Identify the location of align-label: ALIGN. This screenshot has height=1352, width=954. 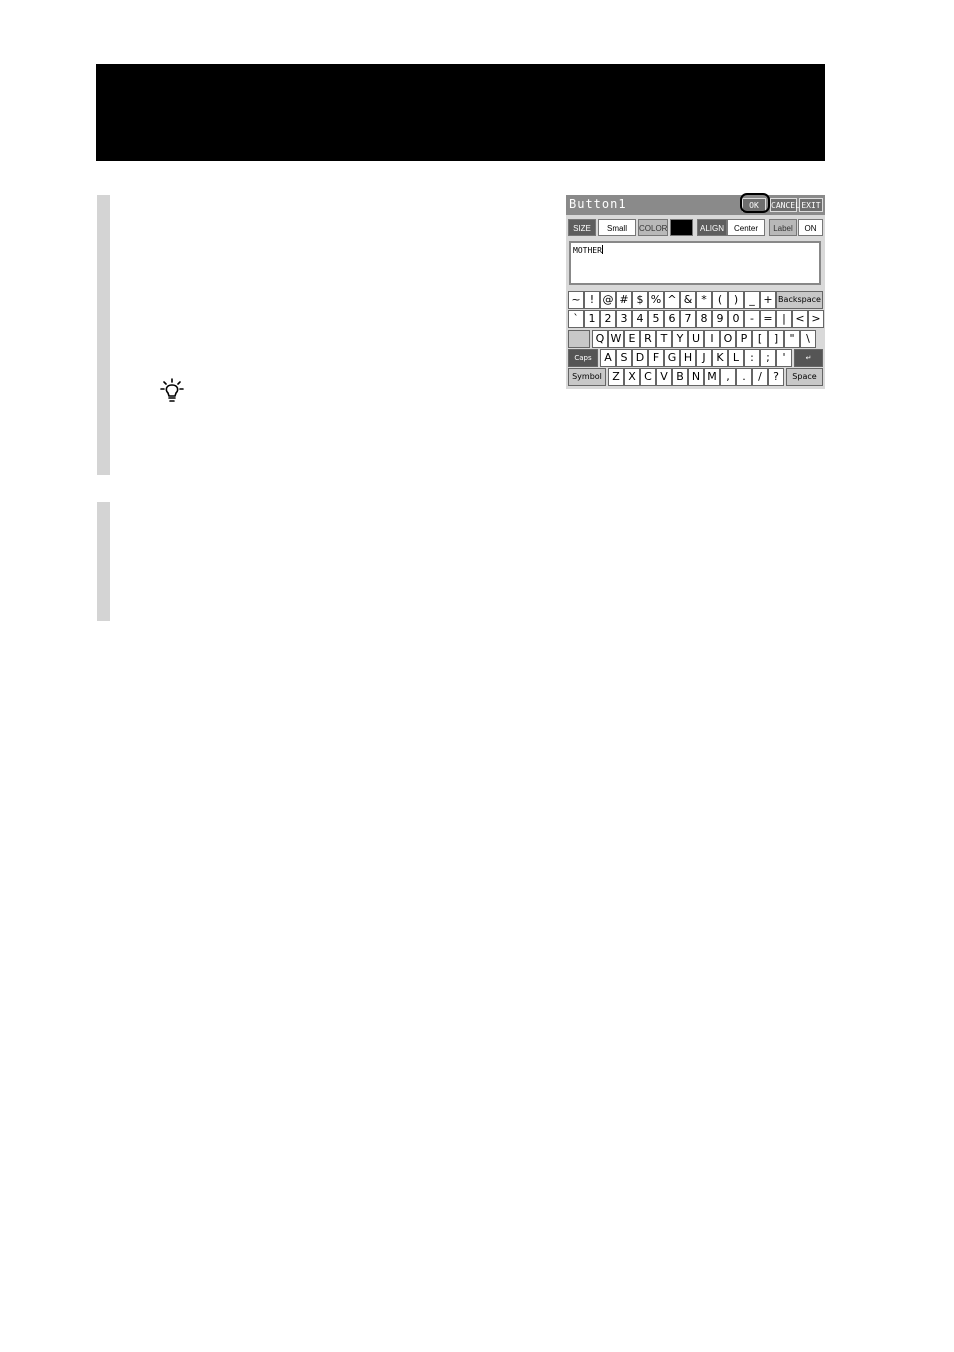
(712, 227).